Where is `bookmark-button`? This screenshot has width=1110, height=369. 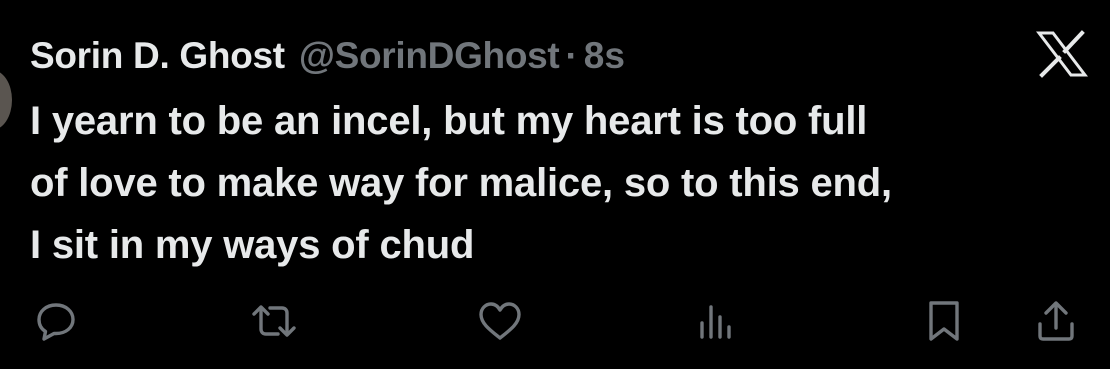 bookmark-button is located at coordinates (944, 321).